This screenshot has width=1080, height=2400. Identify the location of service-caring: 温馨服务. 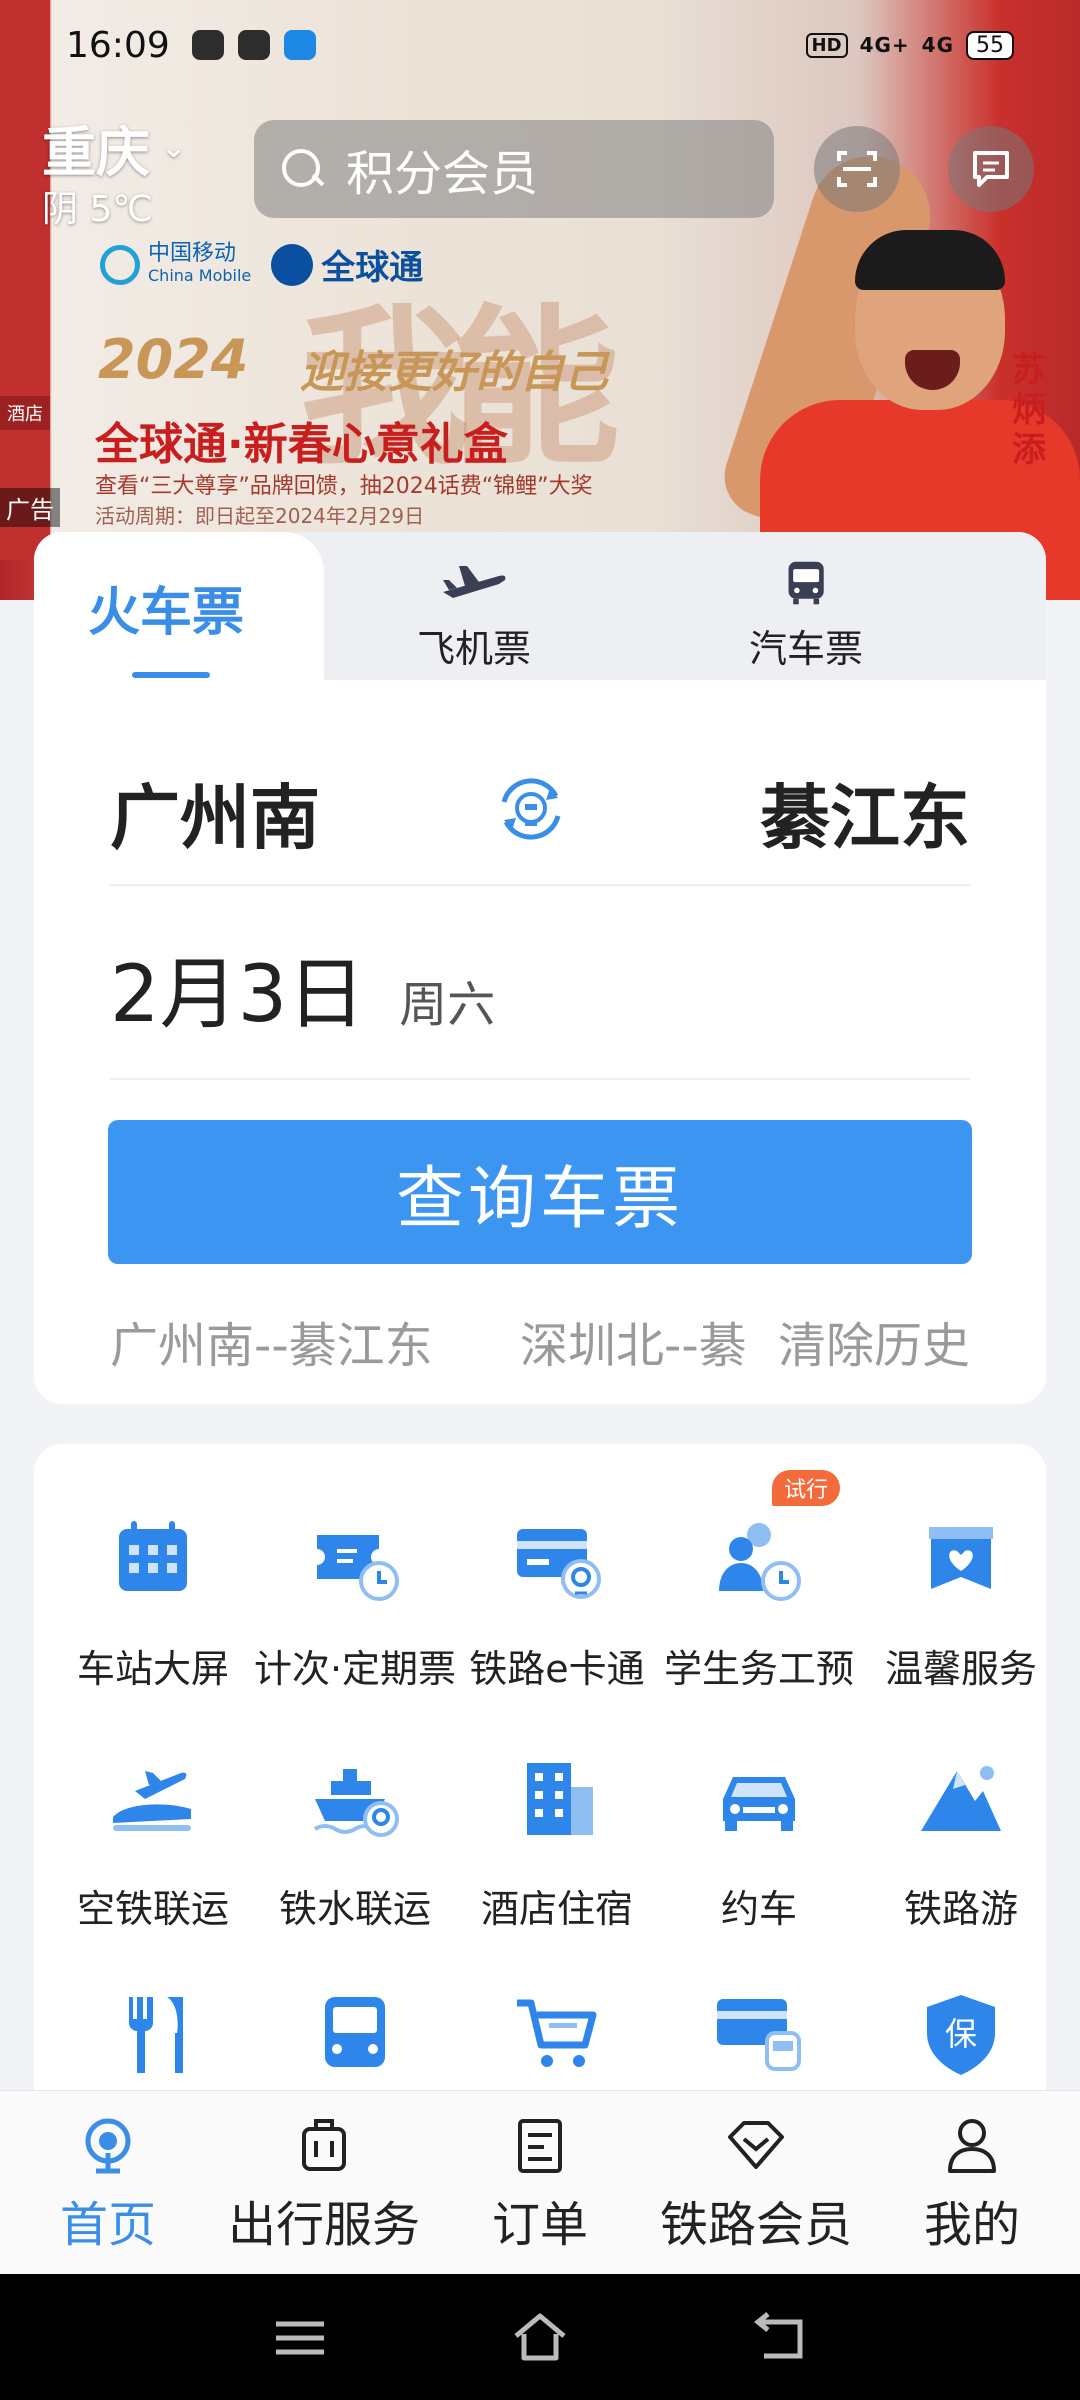
(951, 1598).